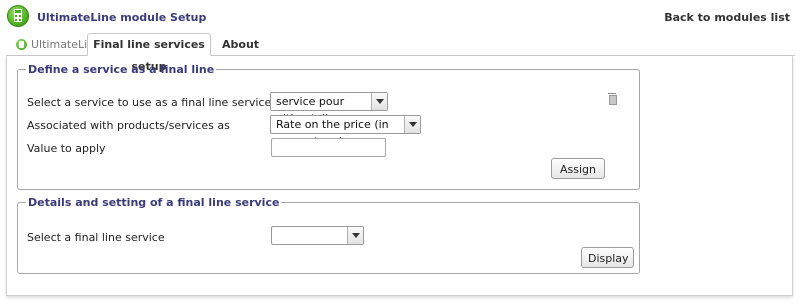 This screenshot has width=800, height=304. Describe the element at coordinates (328, 147) in the screenshot. I see `value-to-apply-input` at that location.